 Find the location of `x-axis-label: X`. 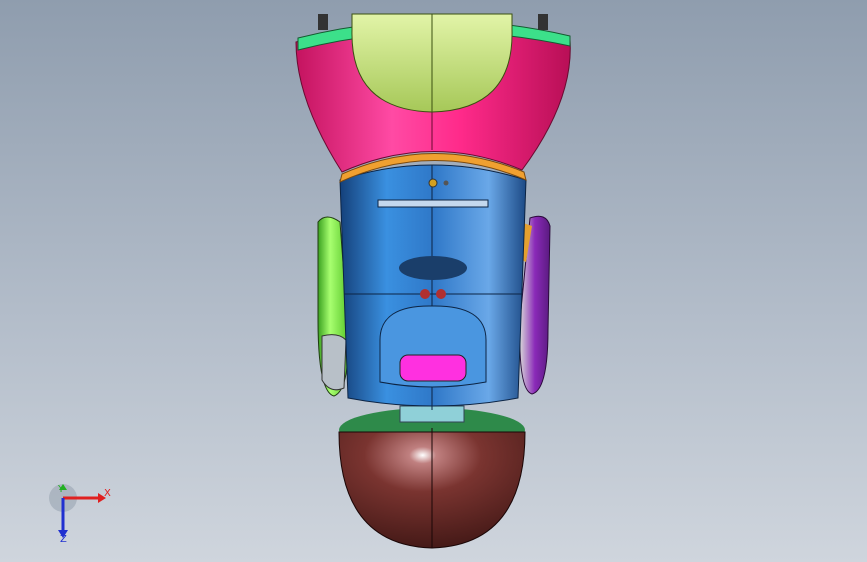

x-axis-label: X is located at coordinates (107, 493).